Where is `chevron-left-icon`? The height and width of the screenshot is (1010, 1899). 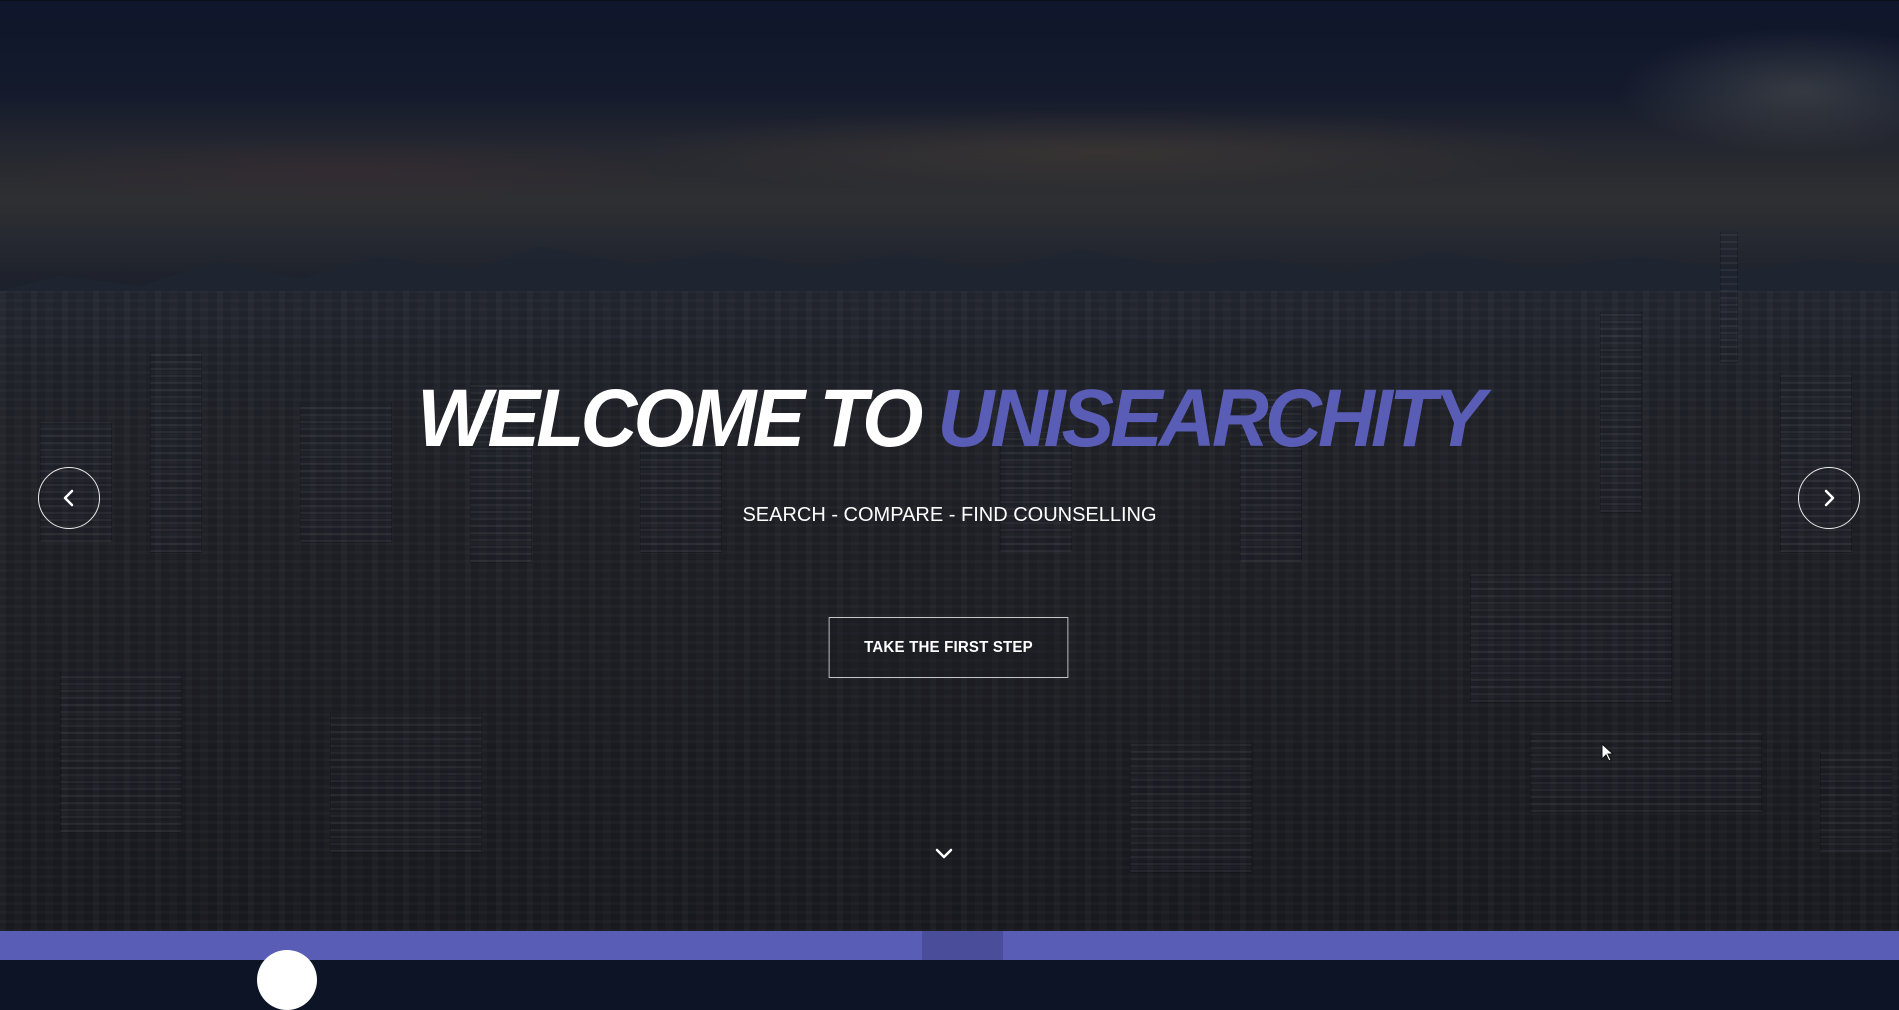
chevron-left-icon is located at coordinates (68, 498).